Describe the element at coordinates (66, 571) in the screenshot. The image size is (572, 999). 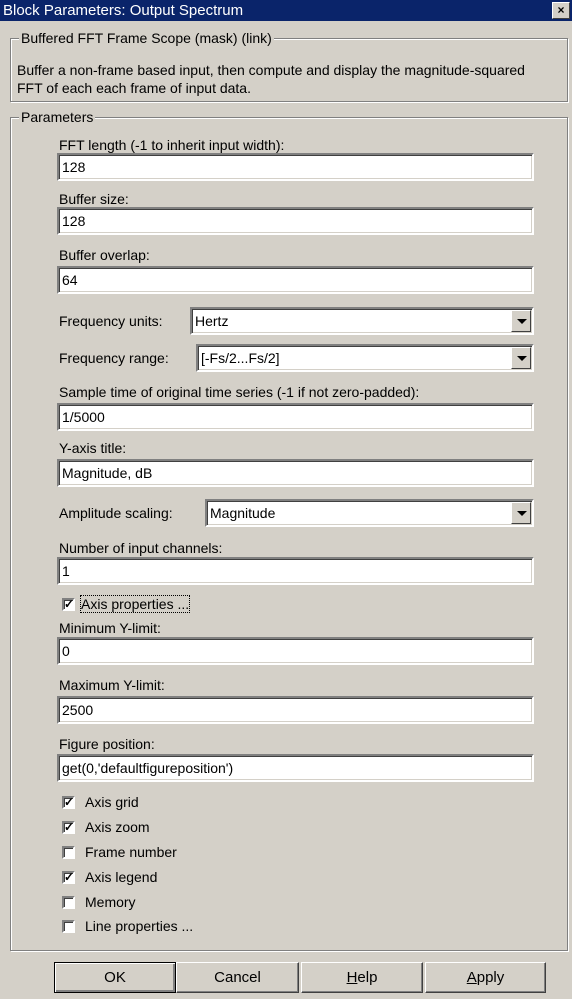
I see `num-channels-value: 1` at that location.